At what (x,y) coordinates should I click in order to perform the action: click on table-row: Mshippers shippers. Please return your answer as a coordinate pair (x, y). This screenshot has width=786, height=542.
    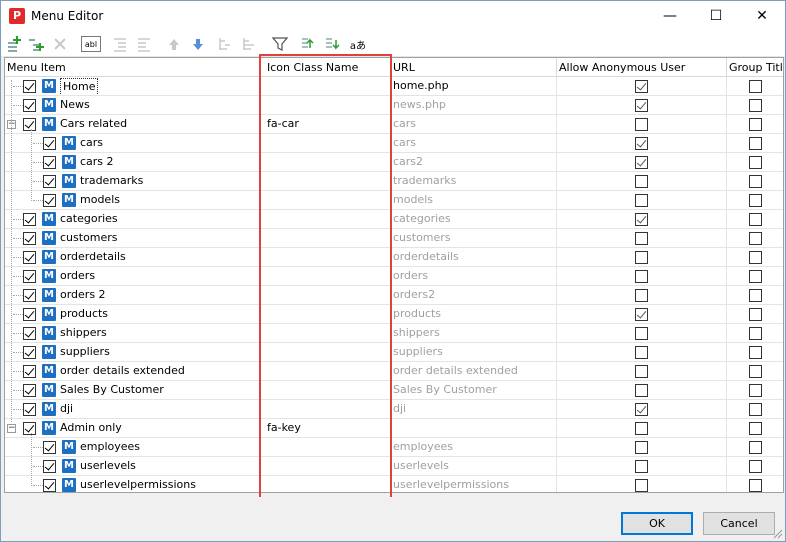
    Looking at the image, I should click on (394, 333).